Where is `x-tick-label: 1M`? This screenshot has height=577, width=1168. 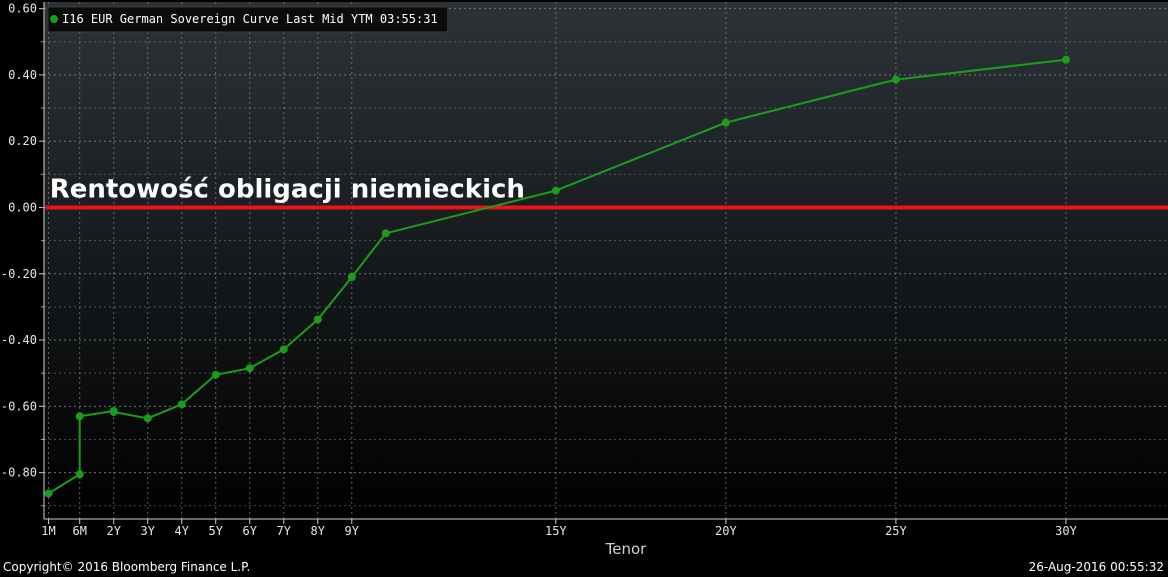
x-tick-label: 1M is located at coordinates (48, 531).